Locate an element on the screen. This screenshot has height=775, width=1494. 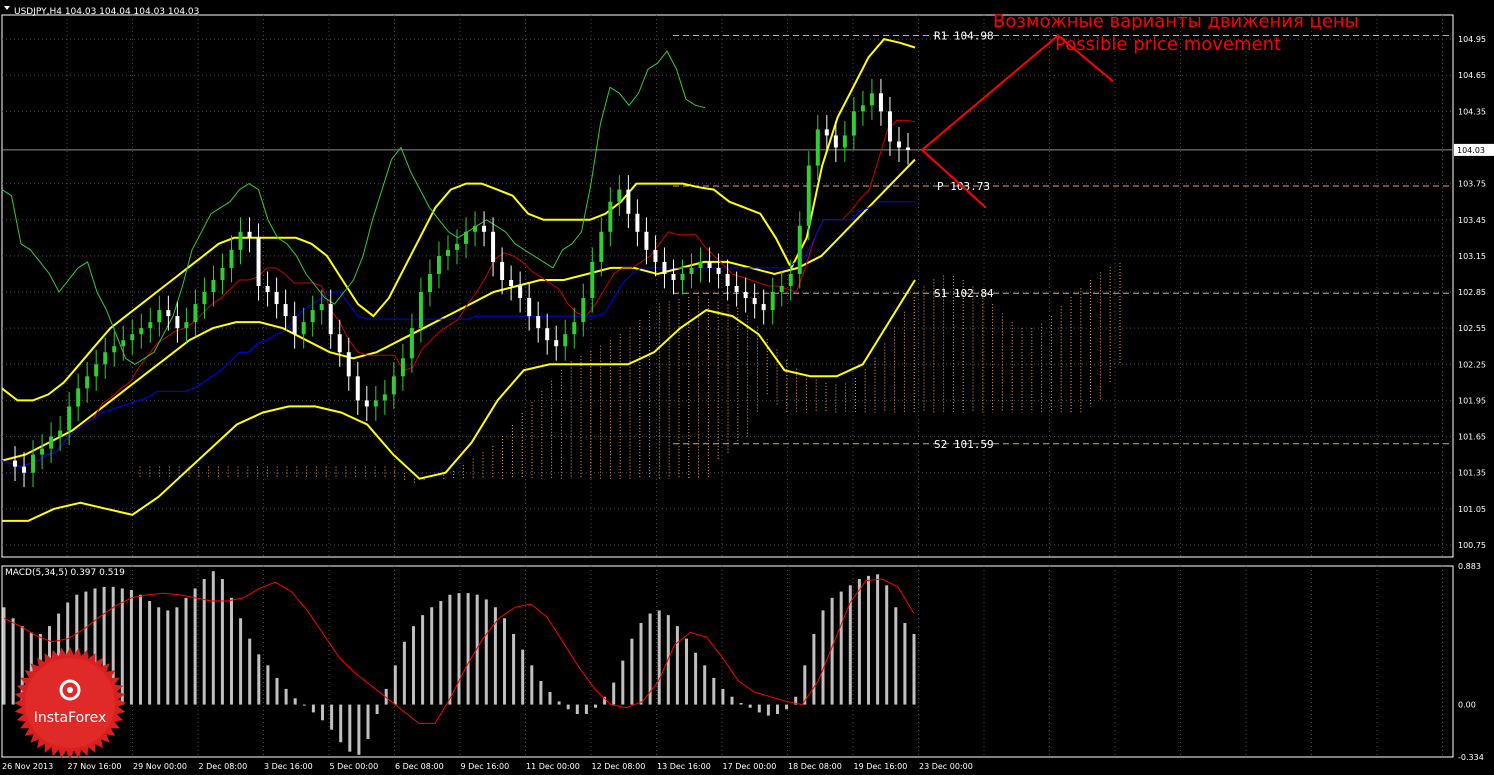
time-tick-label: 18 Dec 08:00 is located at coordinates (815, 766).